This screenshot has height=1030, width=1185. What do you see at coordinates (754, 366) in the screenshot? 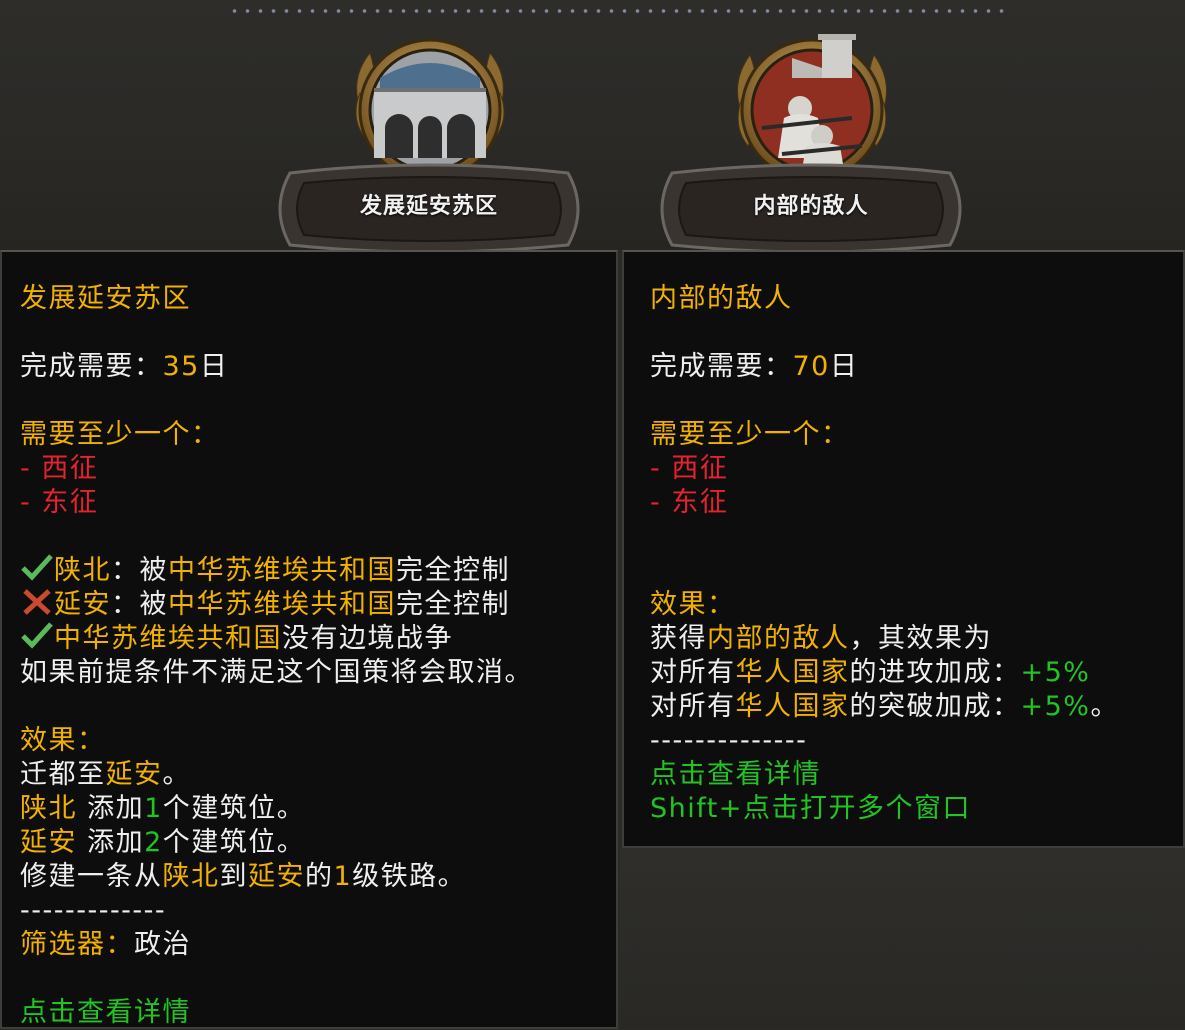
I see `completion-time: 完成需要：70日` at bounding box center [754, 366].